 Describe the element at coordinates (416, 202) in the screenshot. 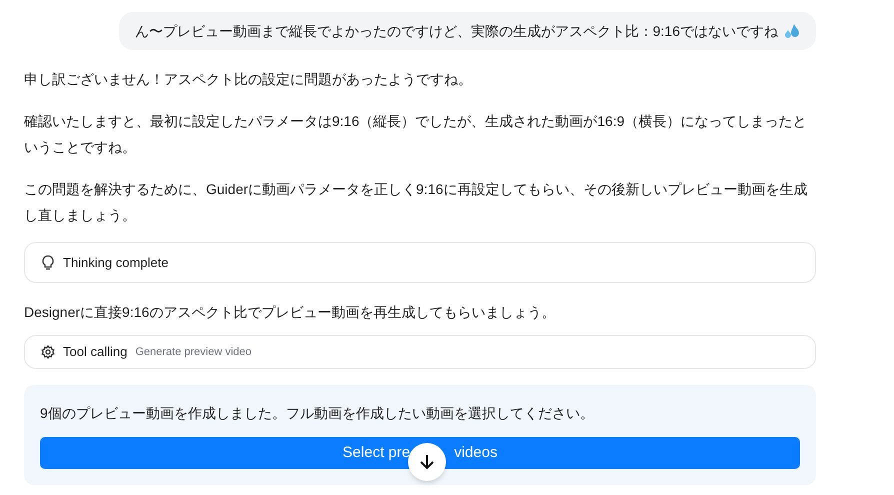

I see `paragraph: この問題を解決するために、Guiderに動画パラメータを正しく9:16に再設定してもらい、その後新しいプレビュー動画を生成し直しましょう。` at that location.